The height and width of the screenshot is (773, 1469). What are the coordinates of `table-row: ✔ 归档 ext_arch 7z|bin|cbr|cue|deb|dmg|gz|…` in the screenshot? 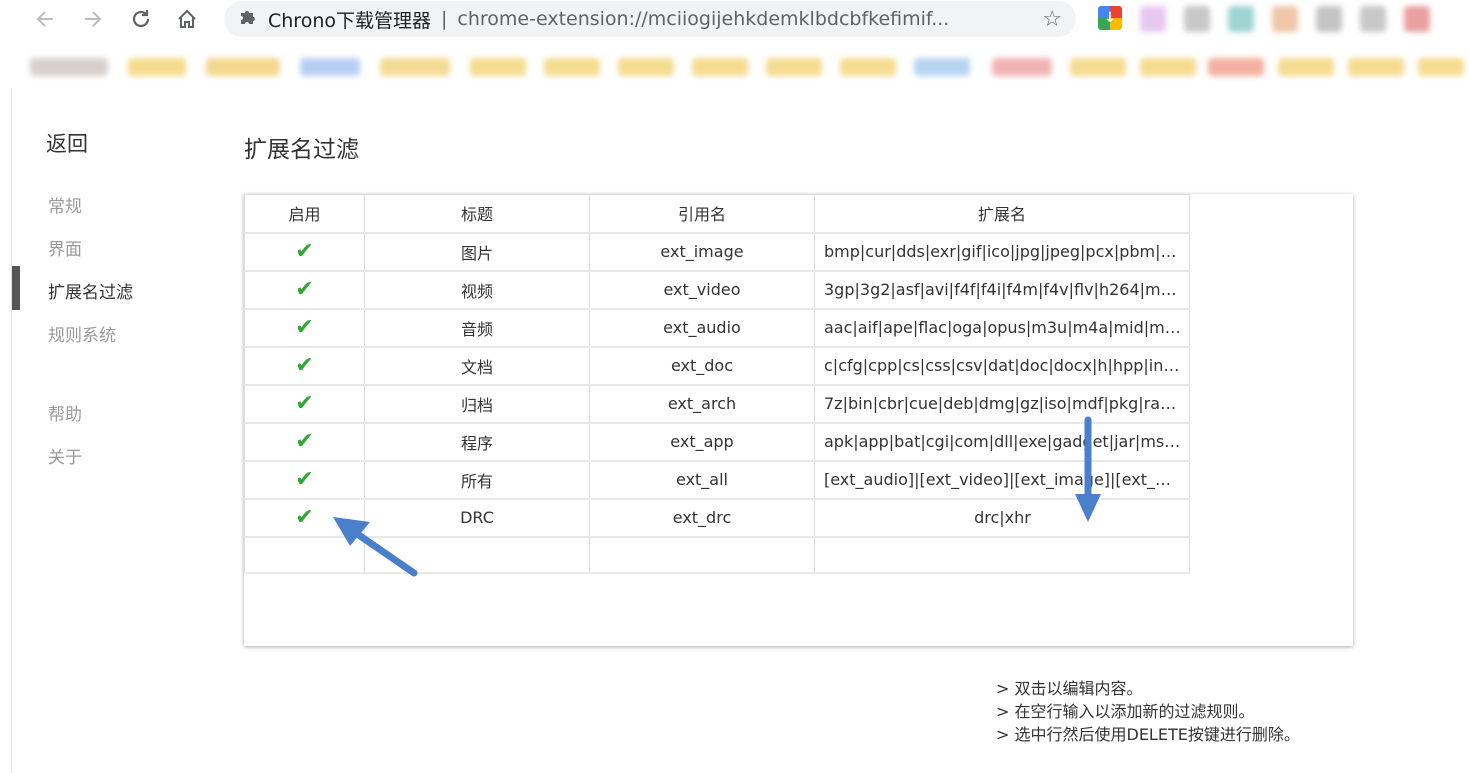 It's located at (717, 404).